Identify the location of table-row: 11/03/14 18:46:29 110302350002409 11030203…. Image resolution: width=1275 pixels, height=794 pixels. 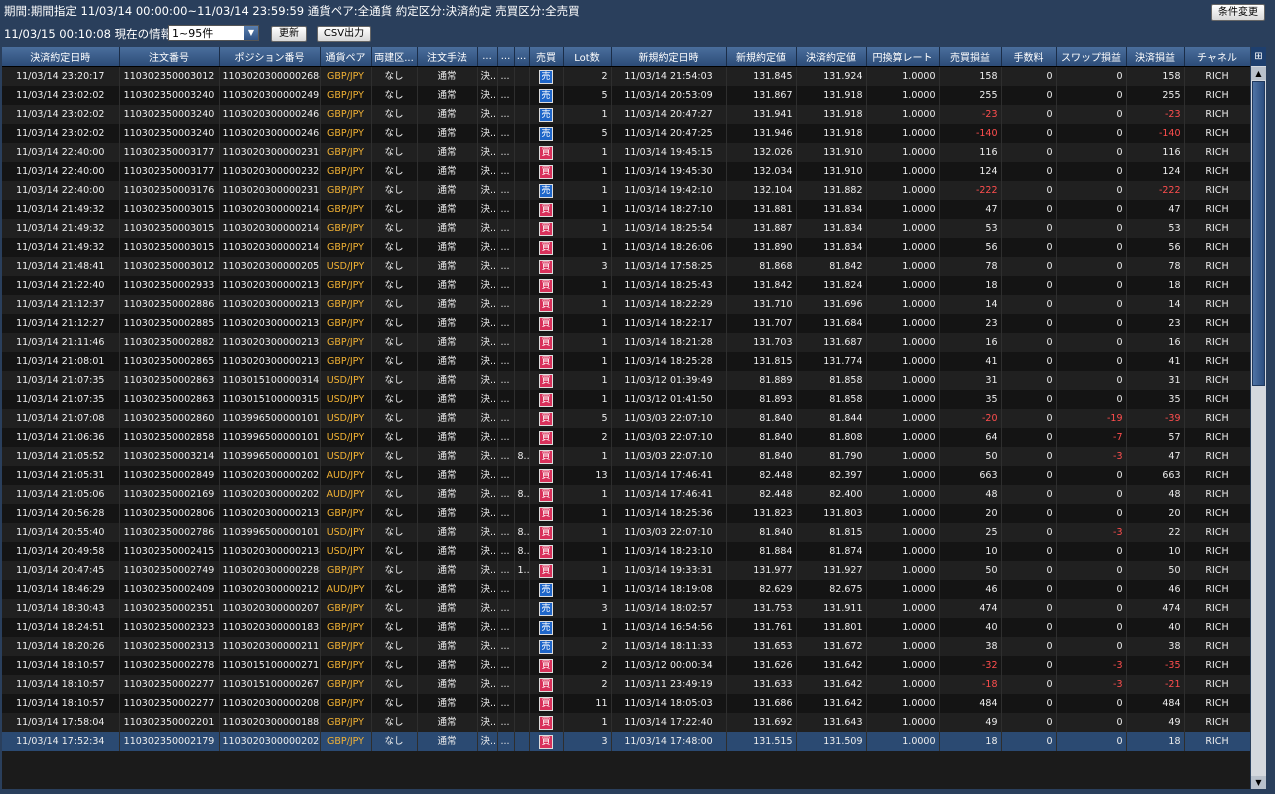
(626, 589).